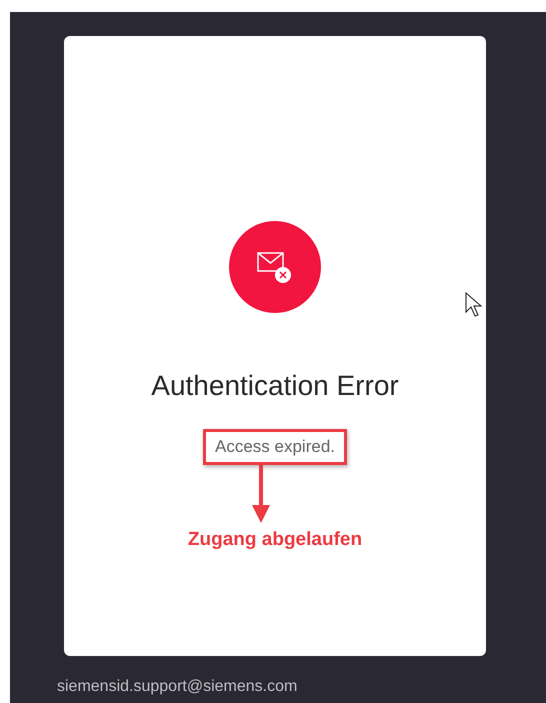 This screenshot has height=703, width=546. What do you see at coordinates (275, 446) in the screenshot?
I see `error-message: Access expired.` at bounding box center [275, 446].